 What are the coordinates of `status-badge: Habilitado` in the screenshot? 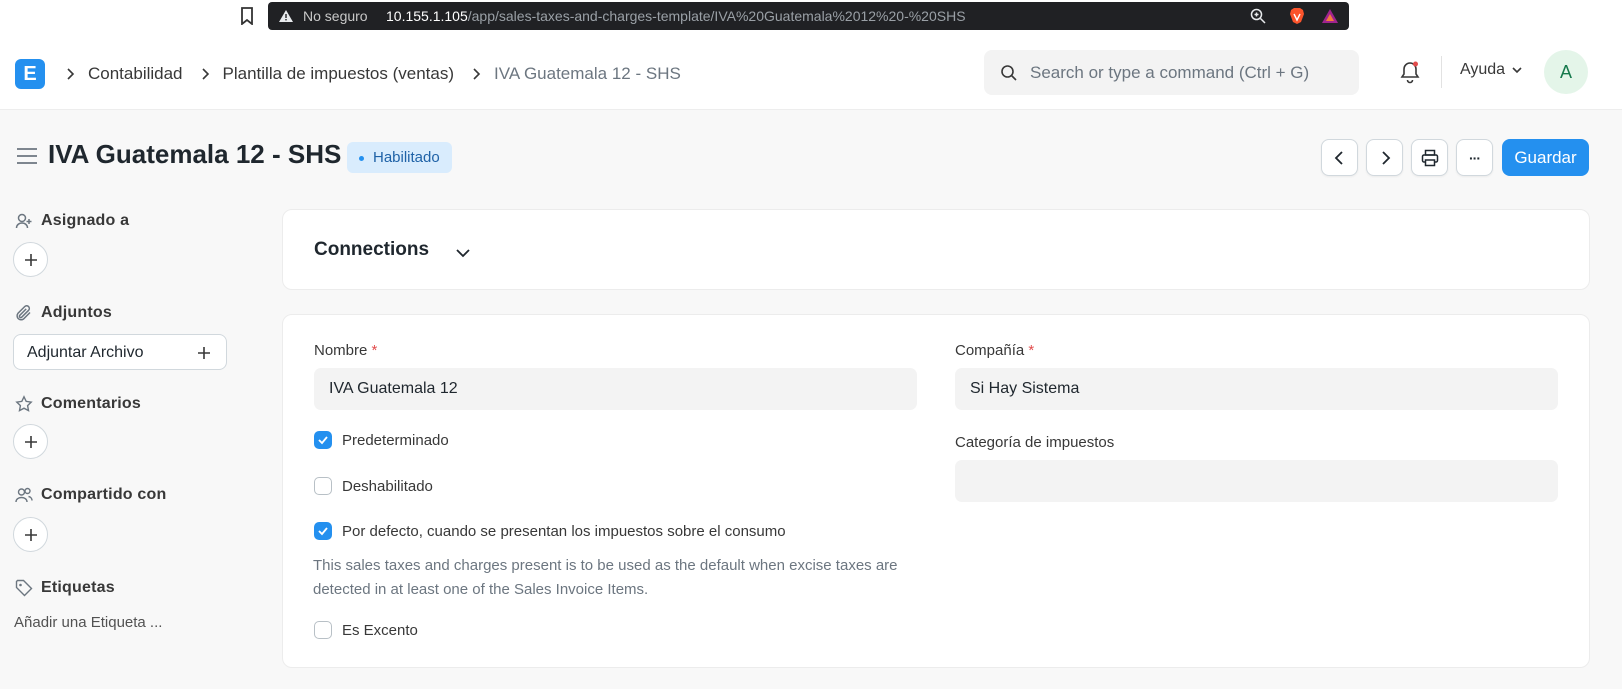 It's located at (399, 157).